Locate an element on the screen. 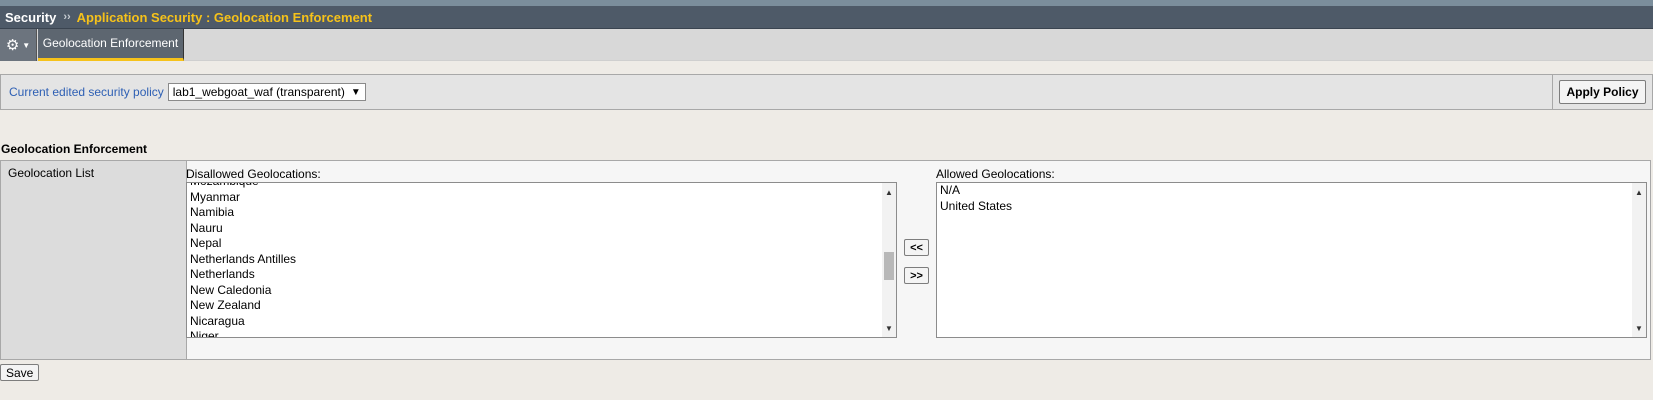  tab-geolocation-enforcement: Geolocation Enforcement is located at coordinates (111, 45).